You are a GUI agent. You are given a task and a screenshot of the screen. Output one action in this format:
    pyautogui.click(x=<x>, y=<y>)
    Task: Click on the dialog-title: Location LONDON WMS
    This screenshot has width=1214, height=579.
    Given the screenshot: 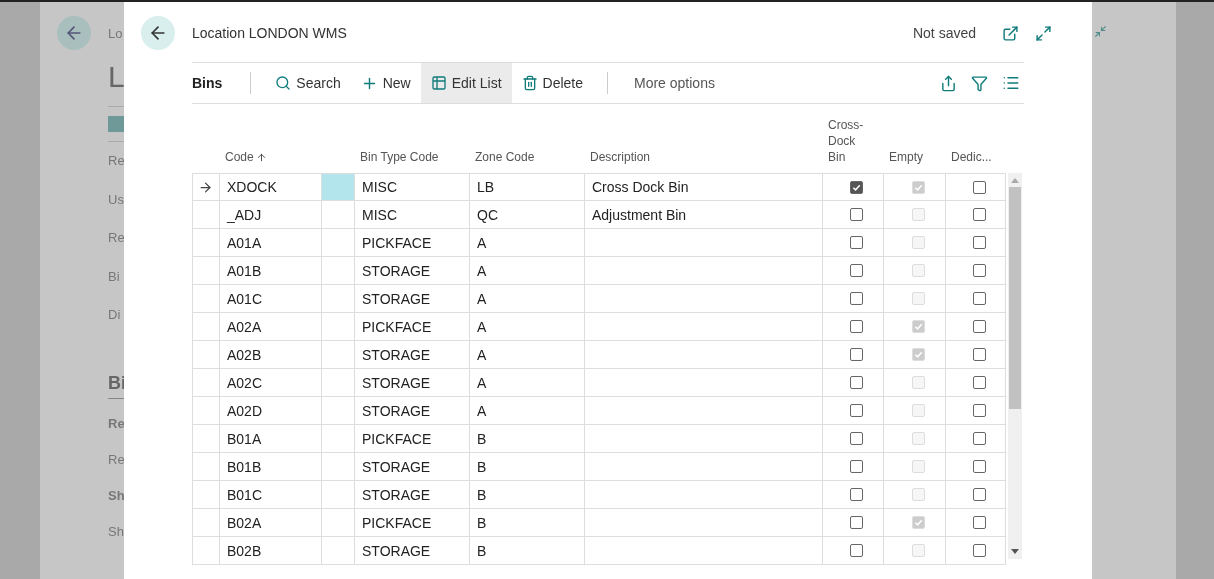 What is the action you would take?
    pyautogui.click(x=270, y=33)
    